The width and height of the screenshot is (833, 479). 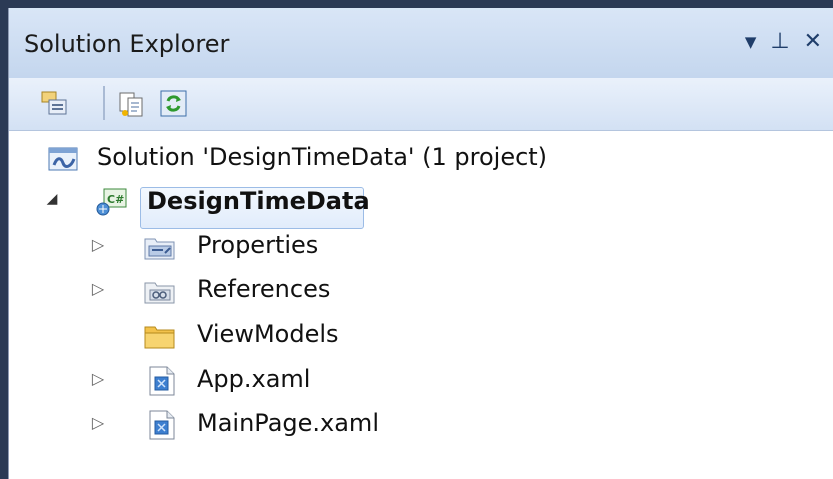 What do you see at coordinates (751, 42) in the screenshot?
I see `dropdown-icon: ▼` at bounding box center [751, 42].